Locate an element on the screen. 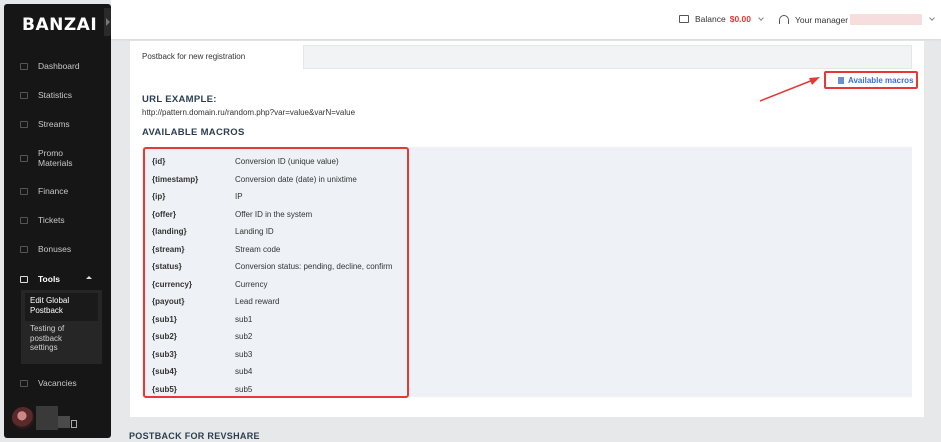  sidebar-item-bonuses: Bonuses is located at coordinates (45, 249).